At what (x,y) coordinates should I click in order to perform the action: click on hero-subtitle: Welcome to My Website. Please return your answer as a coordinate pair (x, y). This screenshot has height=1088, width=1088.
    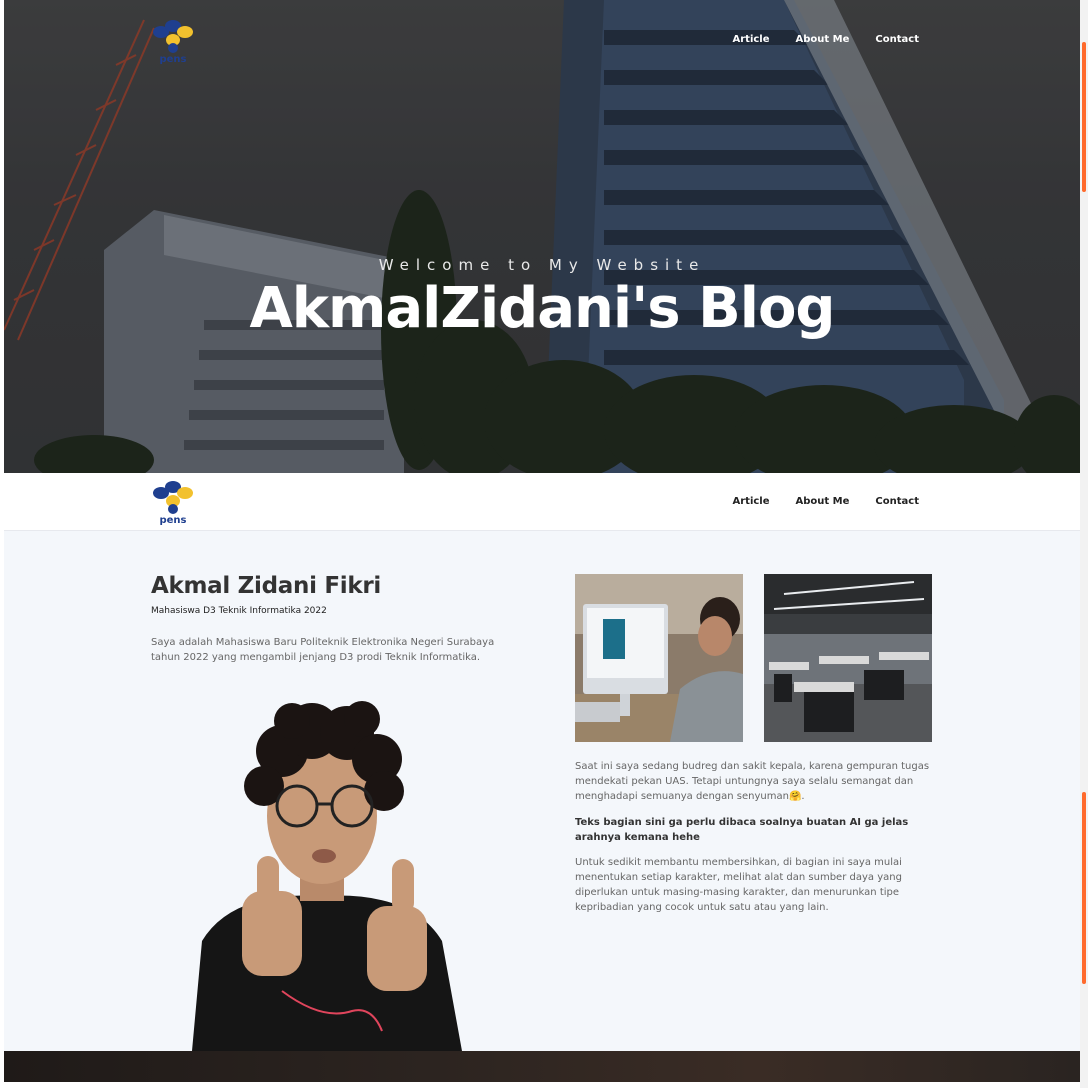
    Looking at the image, I should click on (542, 265).